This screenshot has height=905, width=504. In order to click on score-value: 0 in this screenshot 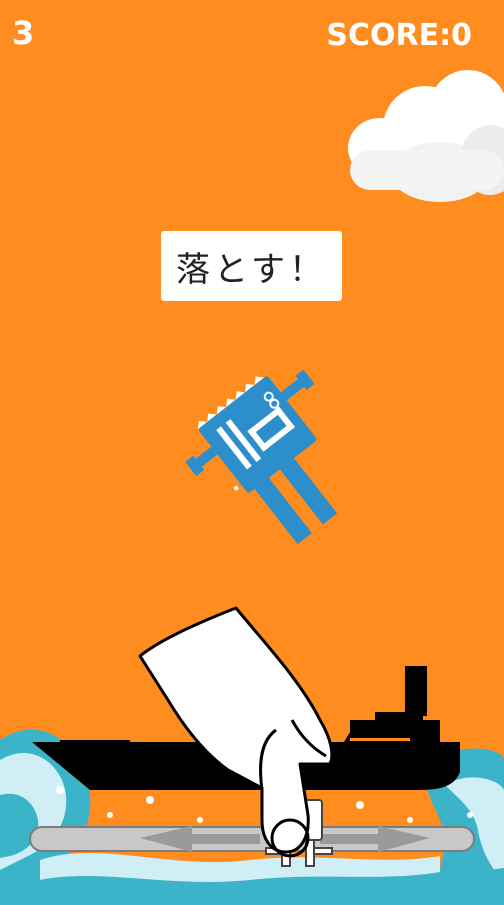, I will do `click(461, 35)`.